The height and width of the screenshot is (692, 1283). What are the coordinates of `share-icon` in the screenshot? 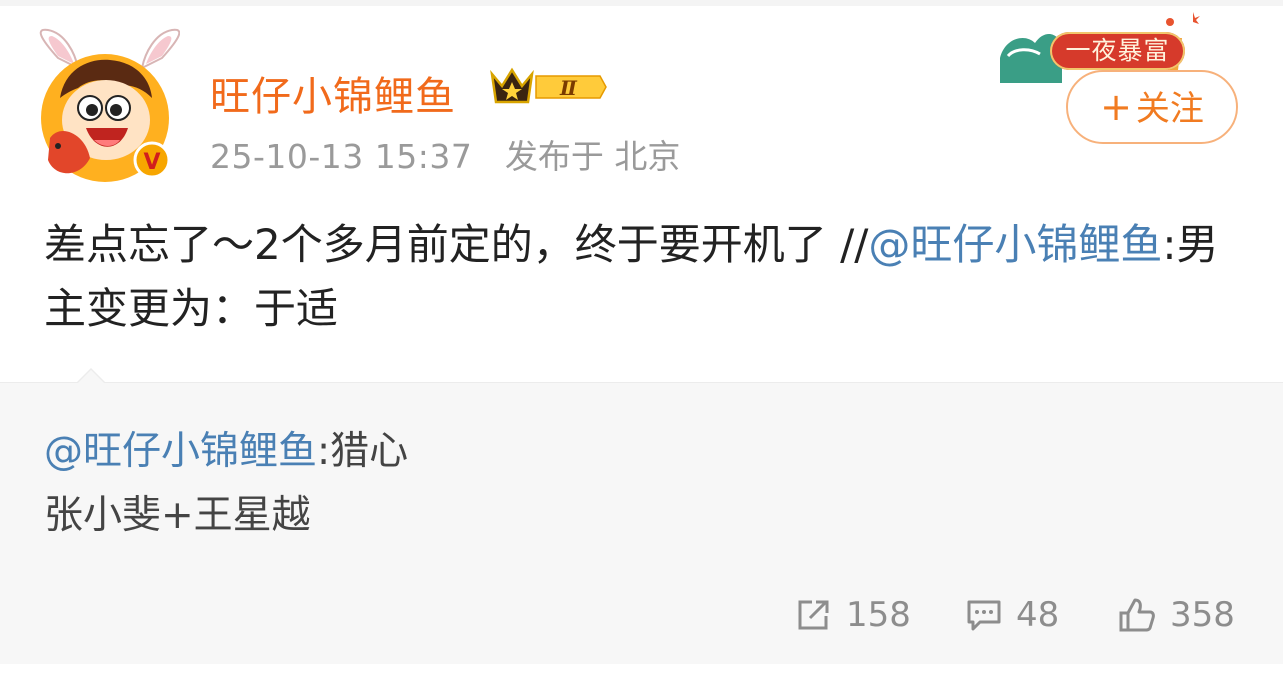 It's located at (813, 615).